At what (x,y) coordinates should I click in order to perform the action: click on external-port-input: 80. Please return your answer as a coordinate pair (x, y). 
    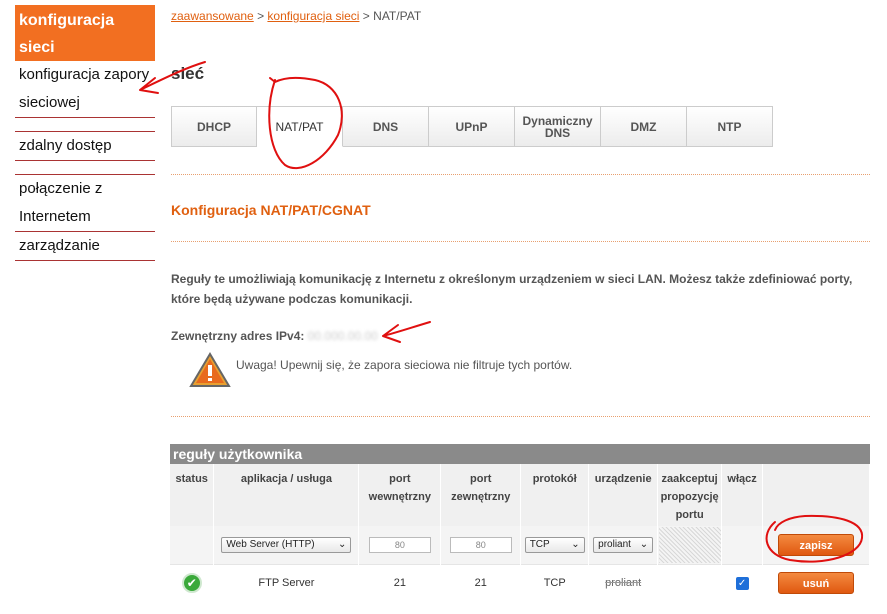
    Looking at the image, I should click on (480, 544).